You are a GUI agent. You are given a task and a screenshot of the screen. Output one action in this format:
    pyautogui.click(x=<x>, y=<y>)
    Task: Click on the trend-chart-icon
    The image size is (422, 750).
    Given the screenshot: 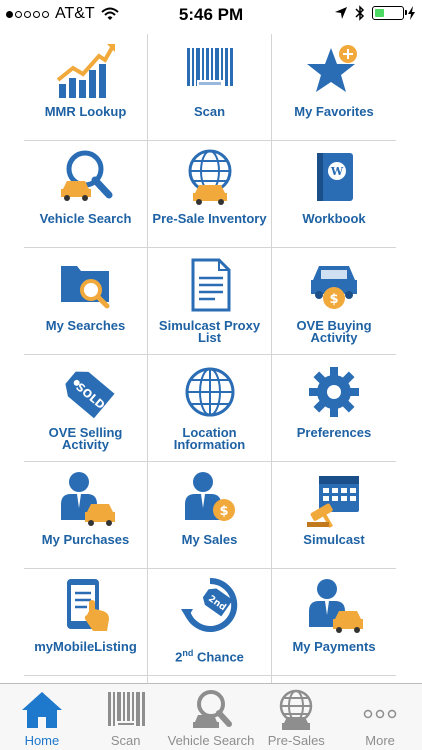 What is the action you would take?
    pyautogui.click(x=85, y=71)
    